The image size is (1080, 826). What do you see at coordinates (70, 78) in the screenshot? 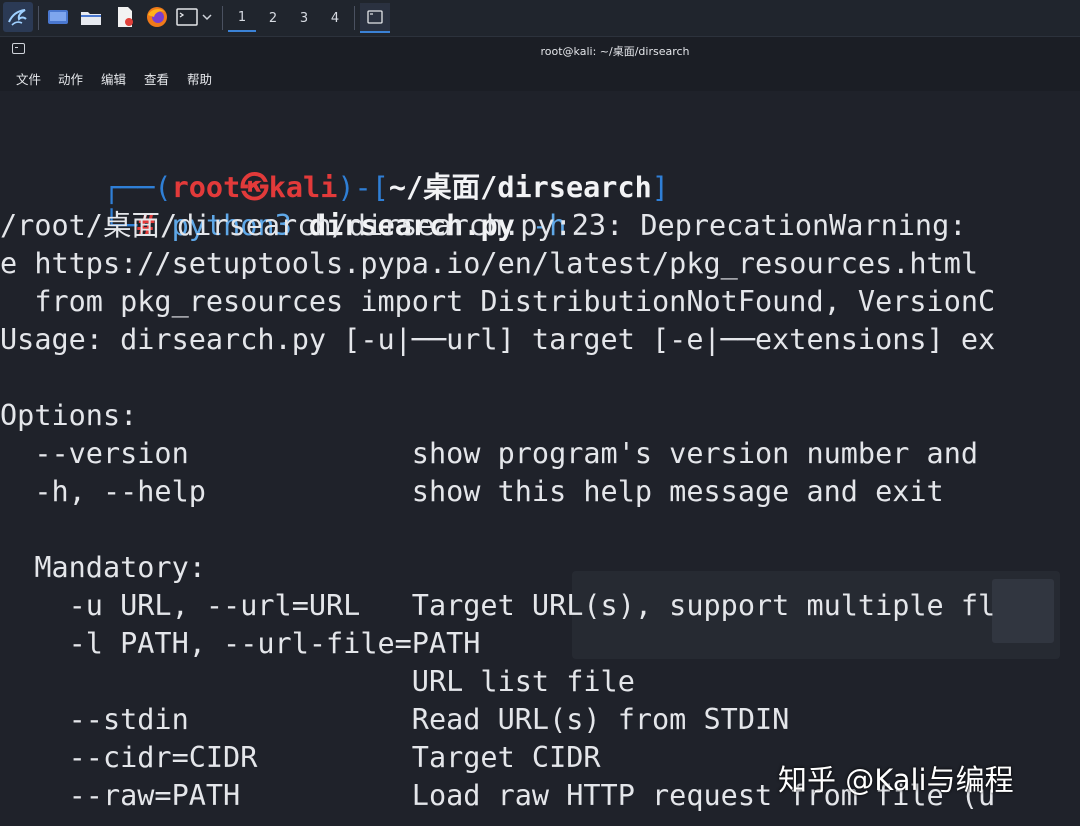
I see `menu-action: 动作` at bounding box center [70, 78].